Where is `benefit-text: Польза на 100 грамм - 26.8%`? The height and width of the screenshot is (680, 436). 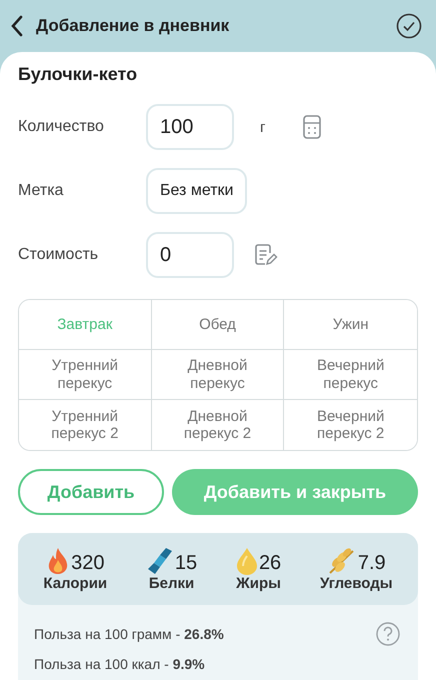
benefit-text: Польза на 100 грамм - 26.8% is located at coordinates (129, 634).